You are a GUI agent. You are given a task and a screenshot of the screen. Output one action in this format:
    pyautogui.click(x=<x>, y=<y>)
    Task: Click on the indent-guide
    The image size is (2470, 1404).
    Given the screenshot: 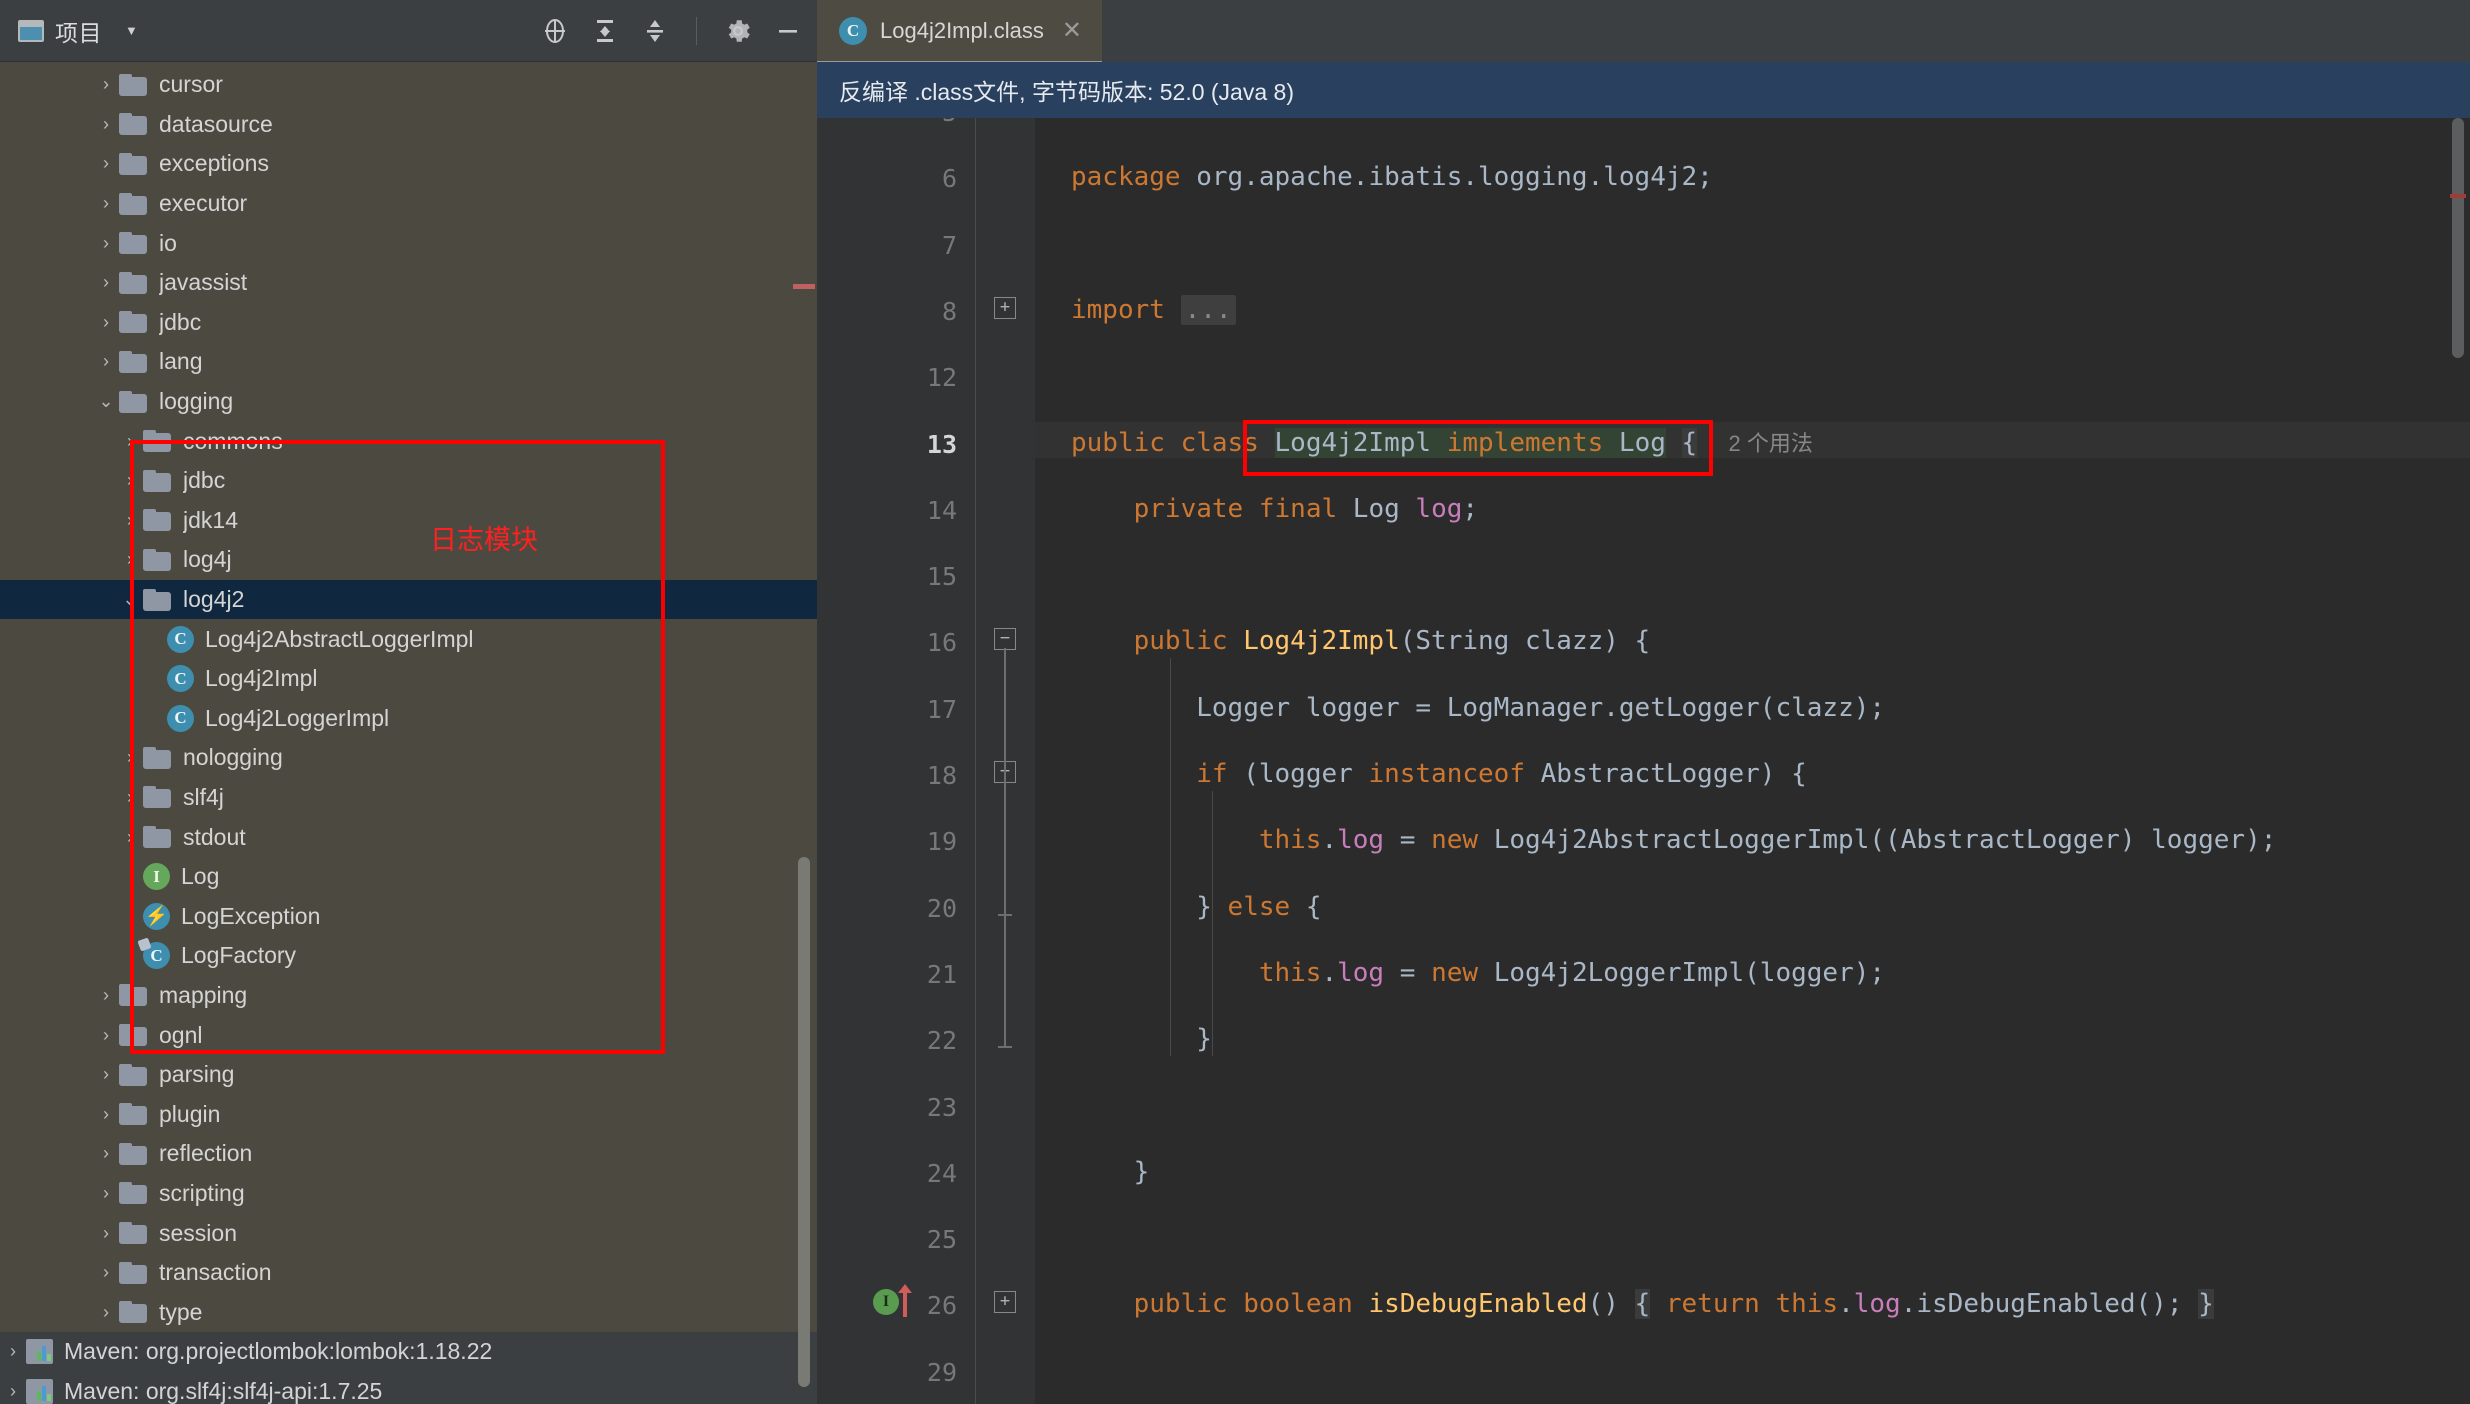 What is the action you would take?
    pyautogui.click(x=1170, y=857)
    